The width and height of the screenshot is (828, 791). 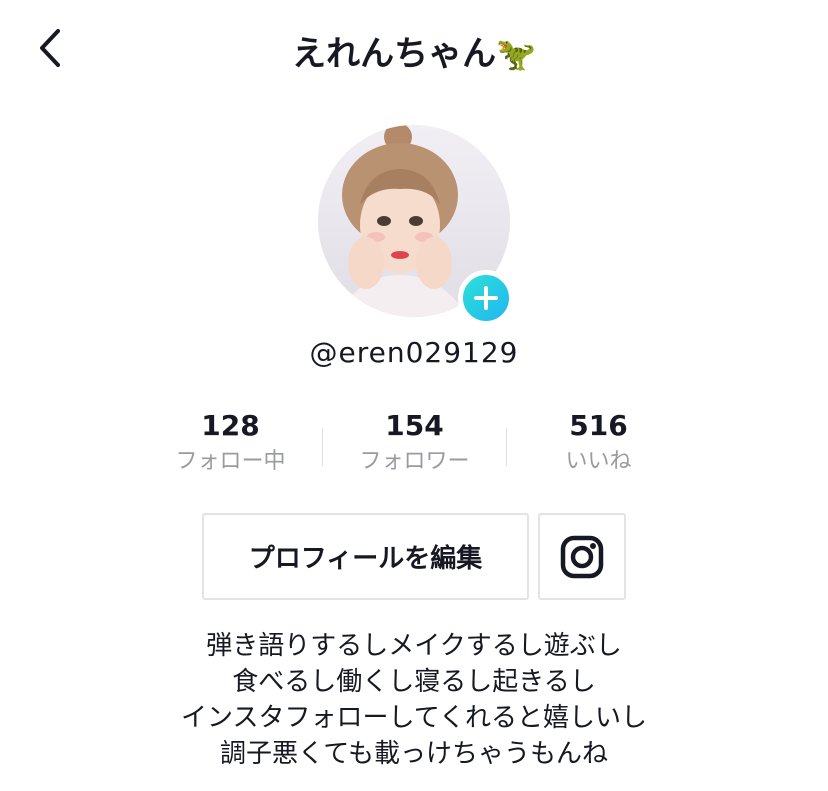 What do you see at coordinates (414, 646) in the screenshot?
I see `bio-line: 弾き語りするしメイクするし遊ぶし` at bounding box center [414, 646].